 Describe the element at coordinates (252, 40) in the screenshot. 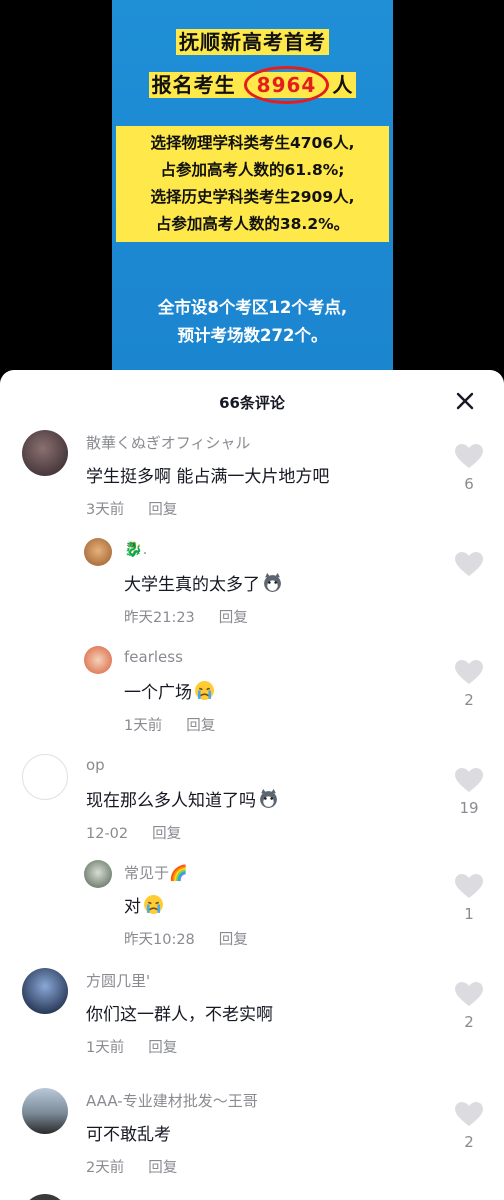

I see `poster-line-1: 抚顺新高考首考` at that location.